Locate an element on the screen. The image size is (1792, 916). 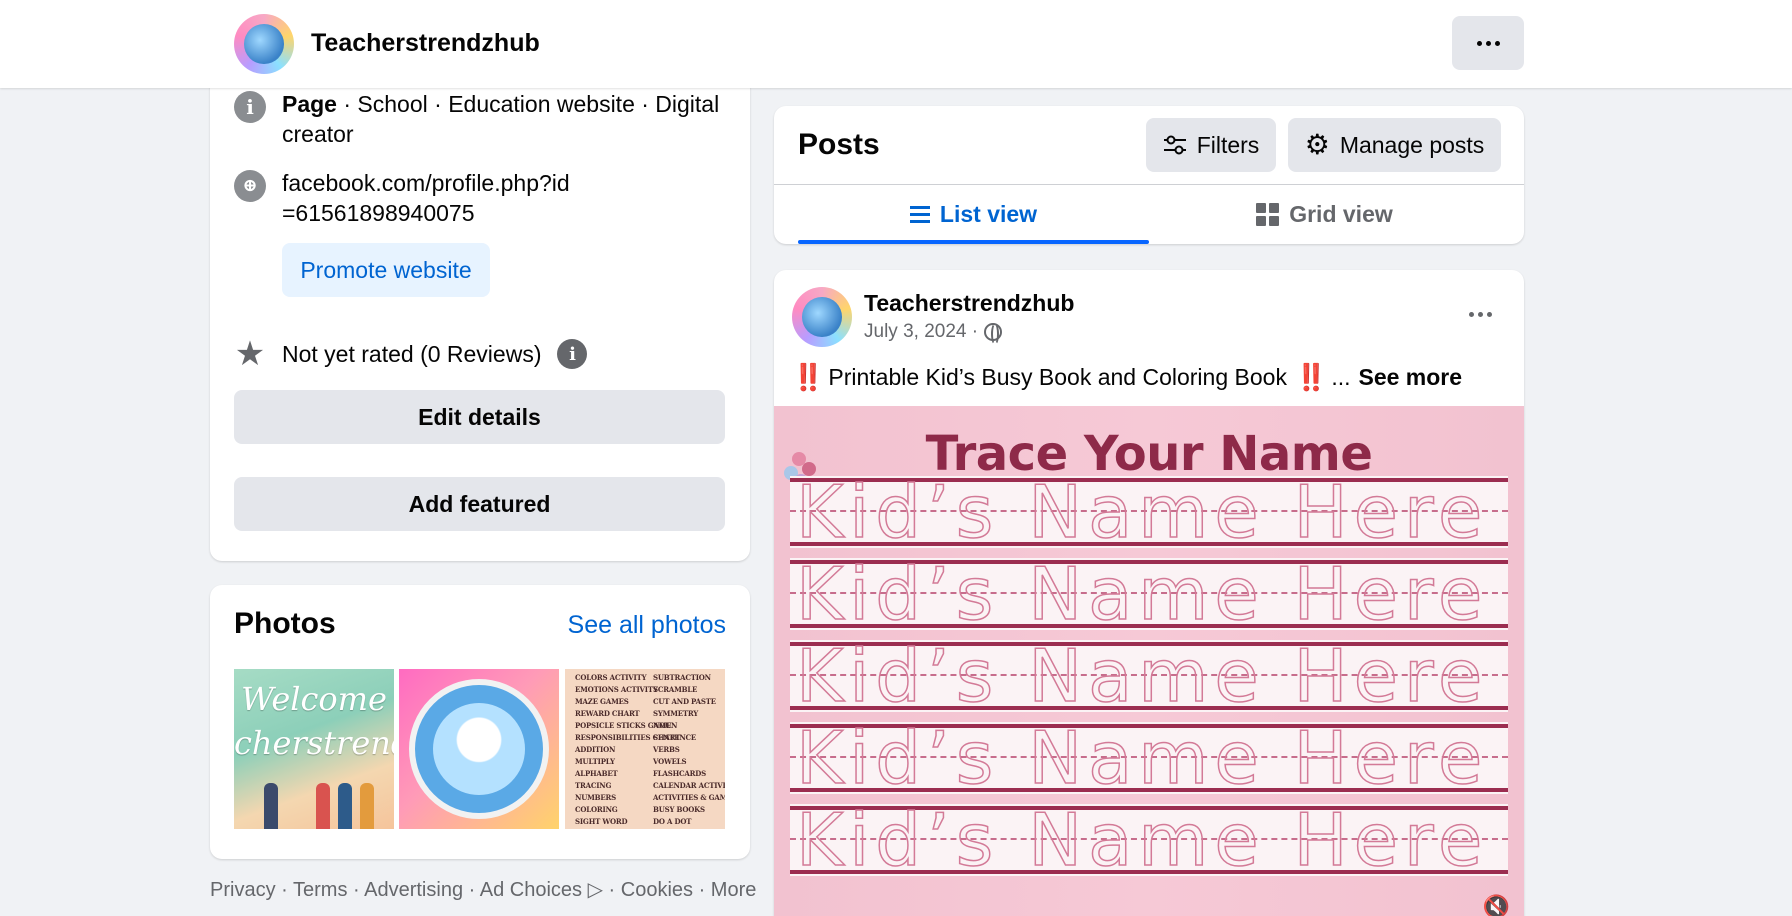
photo-thumbnail-logo is located at coordinates (479, 749).